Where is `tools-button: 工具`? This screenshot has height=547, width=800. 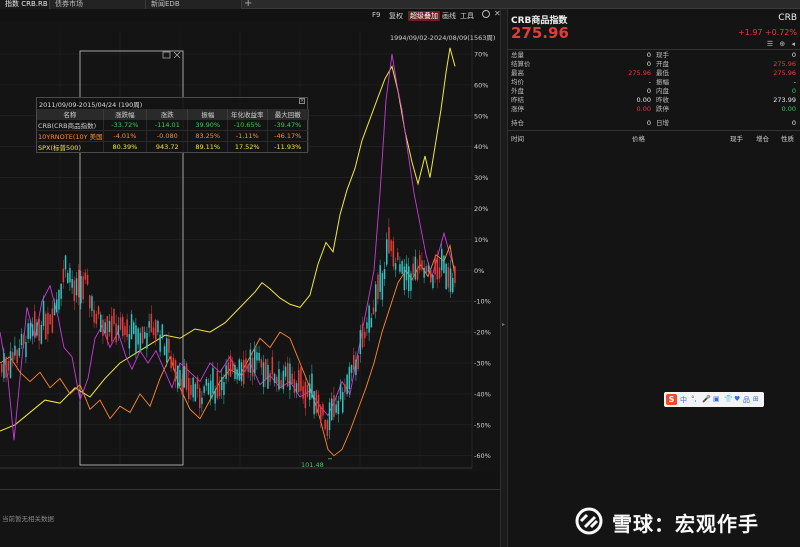 tools-button: 工具 is located at coordinates (467, 16).